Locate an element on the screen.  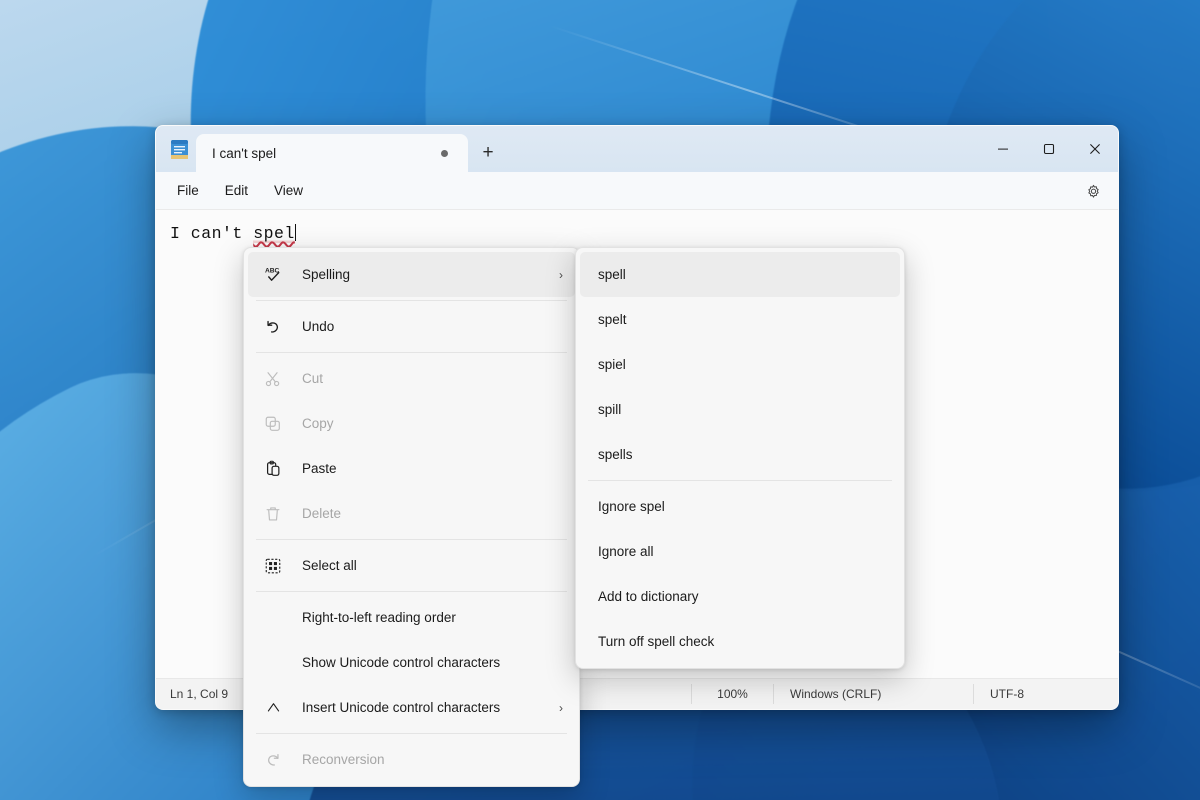
close-button is located at coordinates (1095, 149).